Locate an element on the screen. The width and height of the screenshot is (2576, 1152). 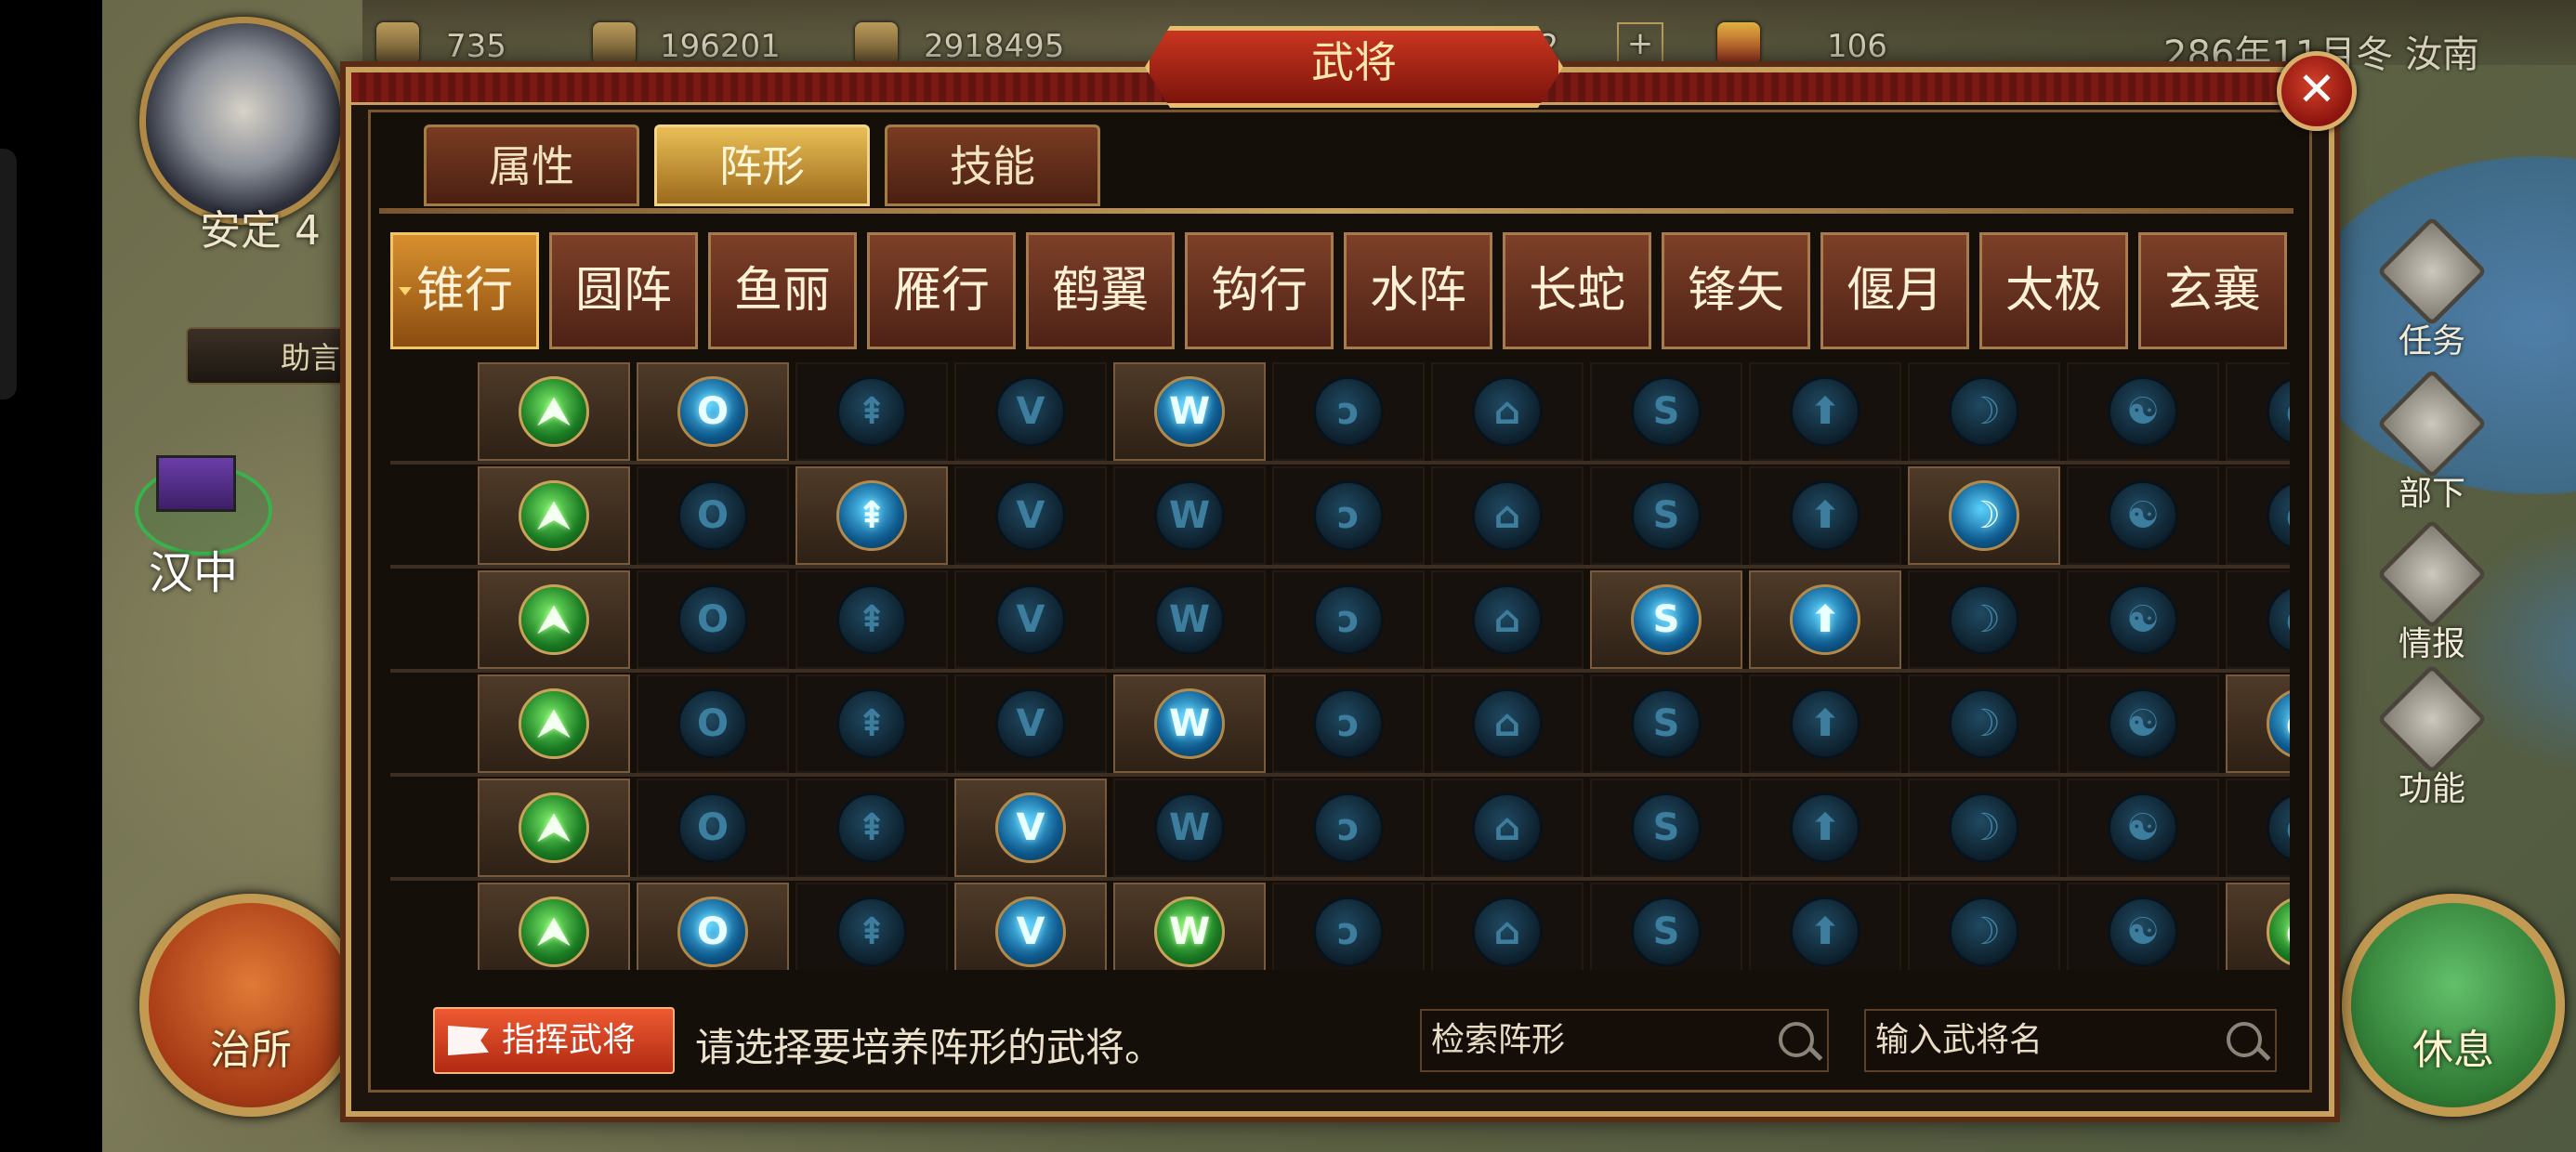
formation-tab: 钩行 is located at coordinates (1259, 290).